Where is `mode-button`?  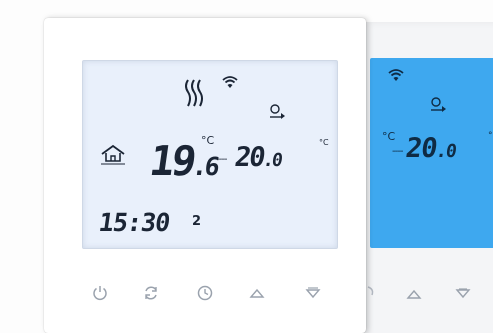 mode-button is located at coordinates (151, 293).